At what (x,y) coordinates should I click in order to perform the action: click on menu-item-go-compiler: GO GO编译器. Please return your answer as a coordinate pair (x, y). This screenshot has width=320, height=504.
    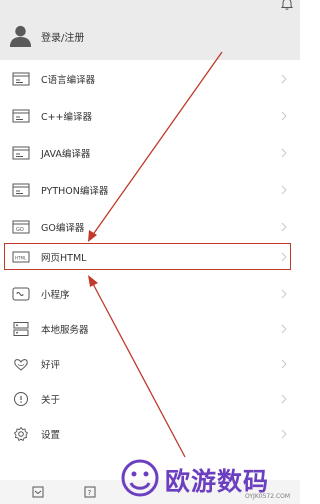
    Looking at the image, I should click on (150, 226).